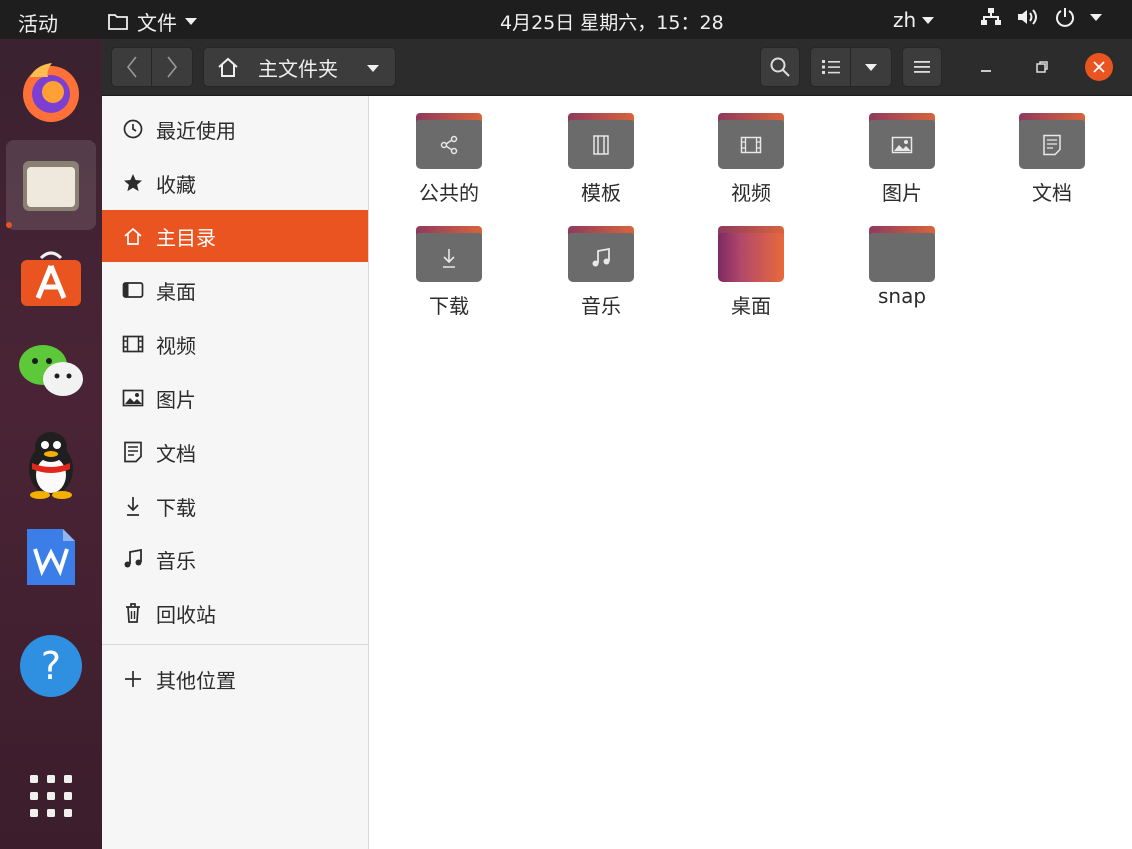 The height and width of the screenshot is (849, 1132). I want to click on sidebar-item-trash: 回收站, so click(235, 613).